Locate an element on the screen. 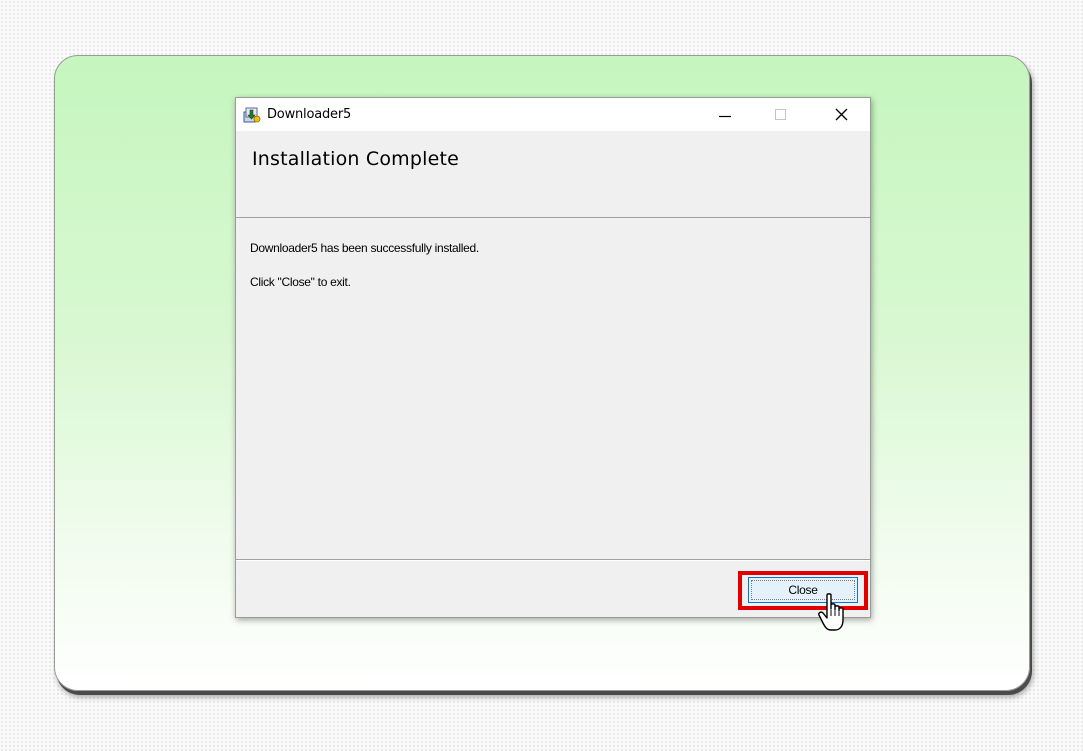 Image resolution: width=1083 pixels, height=751 pixels. installer-app-icon is located at coordinates (252, 115).